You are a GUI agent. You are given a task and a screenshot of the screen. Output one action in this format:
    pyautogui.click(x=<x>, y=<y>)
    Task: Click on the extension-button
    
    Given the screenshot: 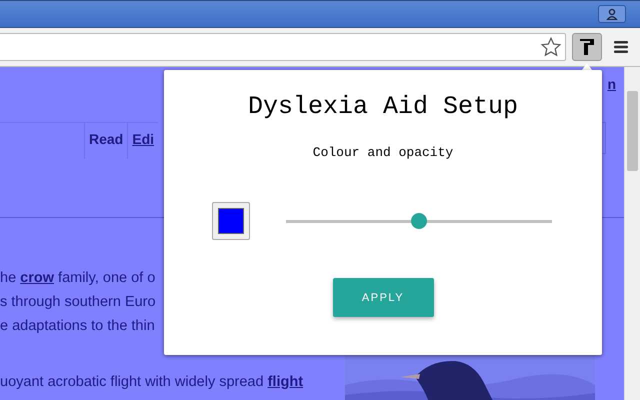 What is the action you would take?
    pyautogui.click(x=587, y=47)
    